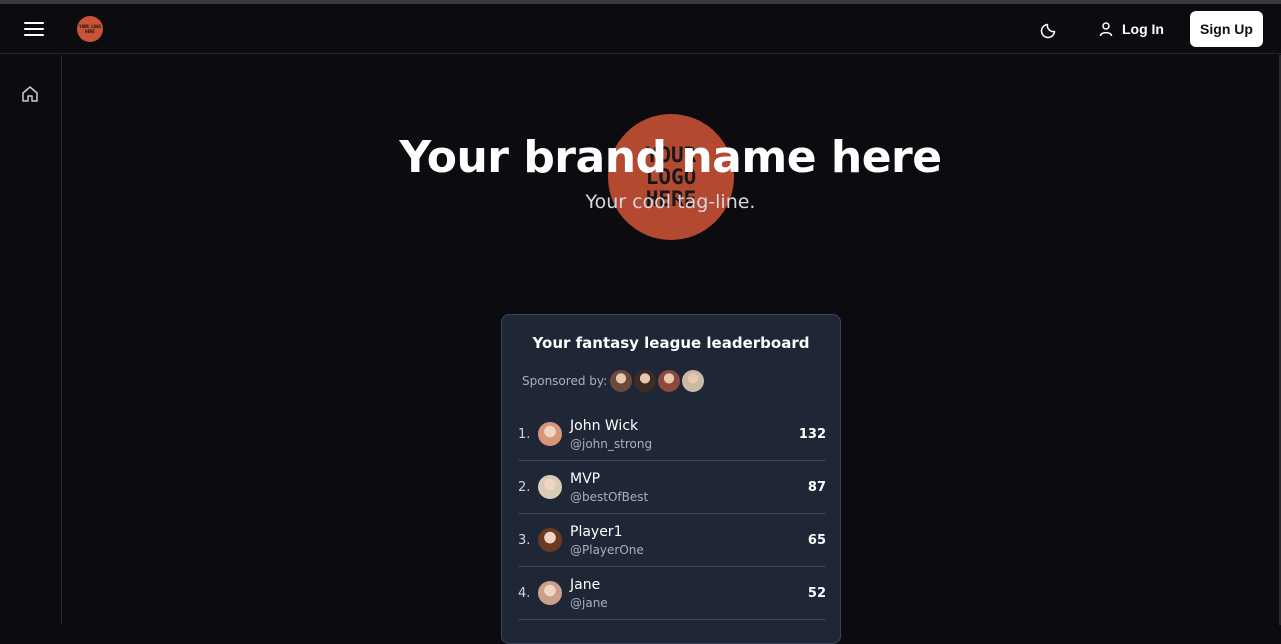 This screenshot has height=644, width=1281. I want to click on login-button: Log In, so click(1131, 29).